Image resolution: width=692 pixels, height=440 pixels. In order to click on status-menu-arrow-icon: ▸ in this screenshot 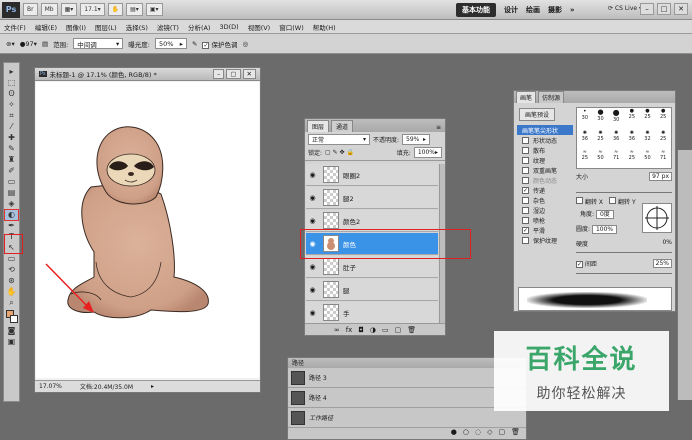, I will do `click(152, 386)`.